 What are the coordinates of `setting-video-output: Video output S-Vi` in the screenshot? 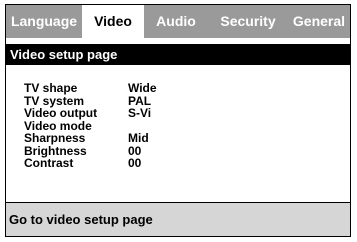 It's located at (134, 113).